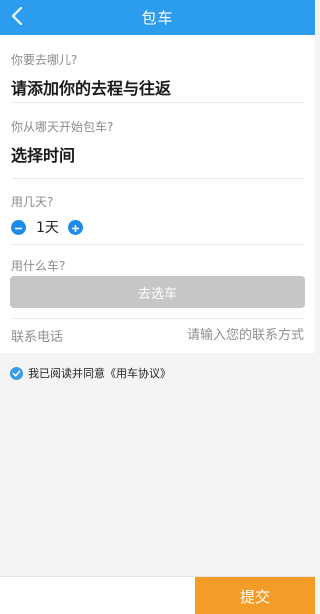  I want to click on back-button, so click(17, 17).